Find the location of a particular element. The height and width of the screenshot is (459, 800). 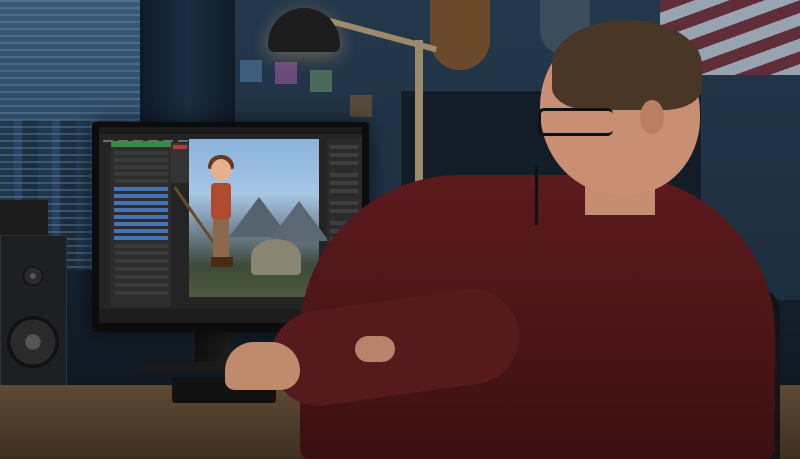

character-body is located at coordinates (221, 201).